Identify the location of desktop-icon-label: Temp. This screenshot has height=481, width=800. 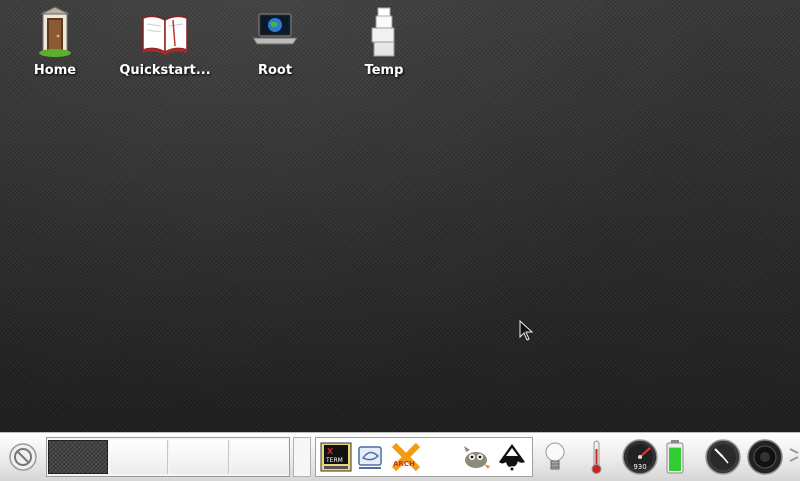
(384, 70).